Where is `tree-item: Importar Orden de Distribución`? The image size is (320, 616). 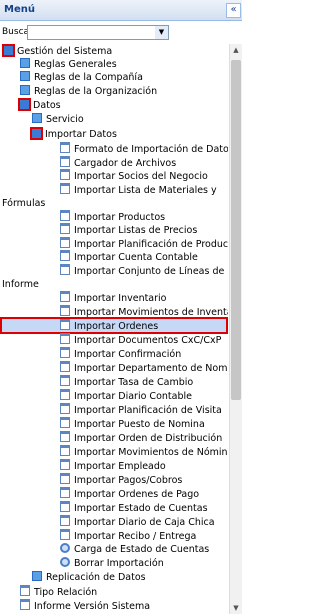
tree-item: Importar Orden de Distribución is located at coordinates (141, 437).